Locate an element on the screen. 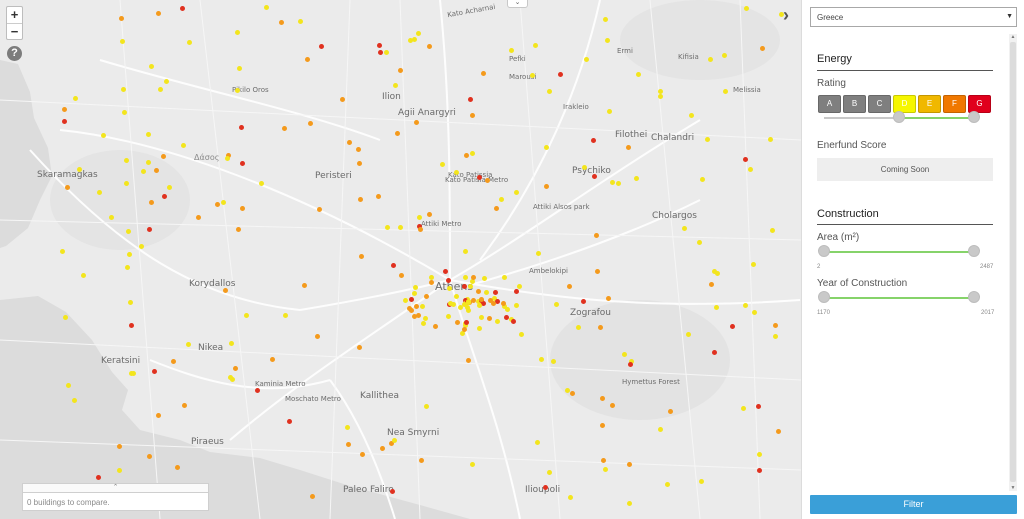  rating-button-c: C is located at coordinates (879, 104).